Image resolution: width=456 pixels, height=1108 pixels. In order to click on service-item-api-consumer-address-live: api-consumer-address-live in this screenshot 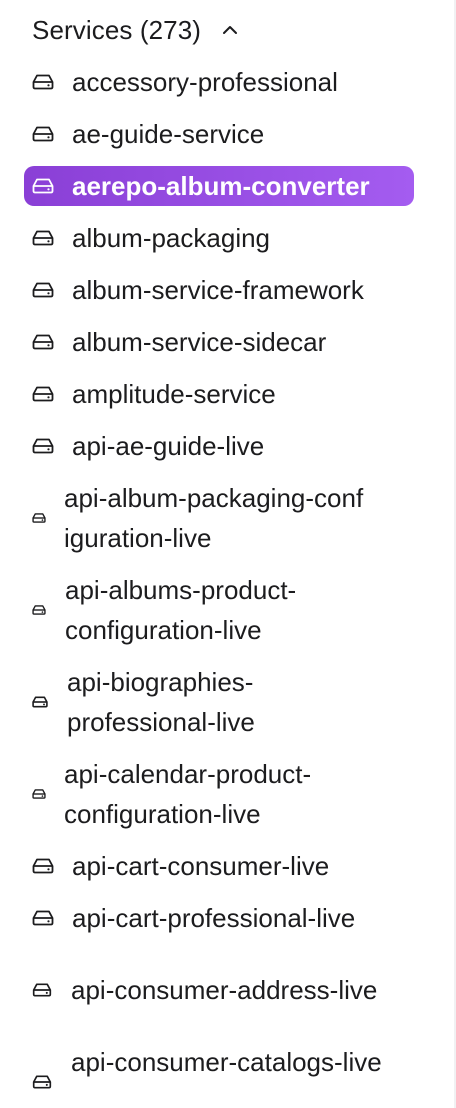, I will do `click(212, 990)`.